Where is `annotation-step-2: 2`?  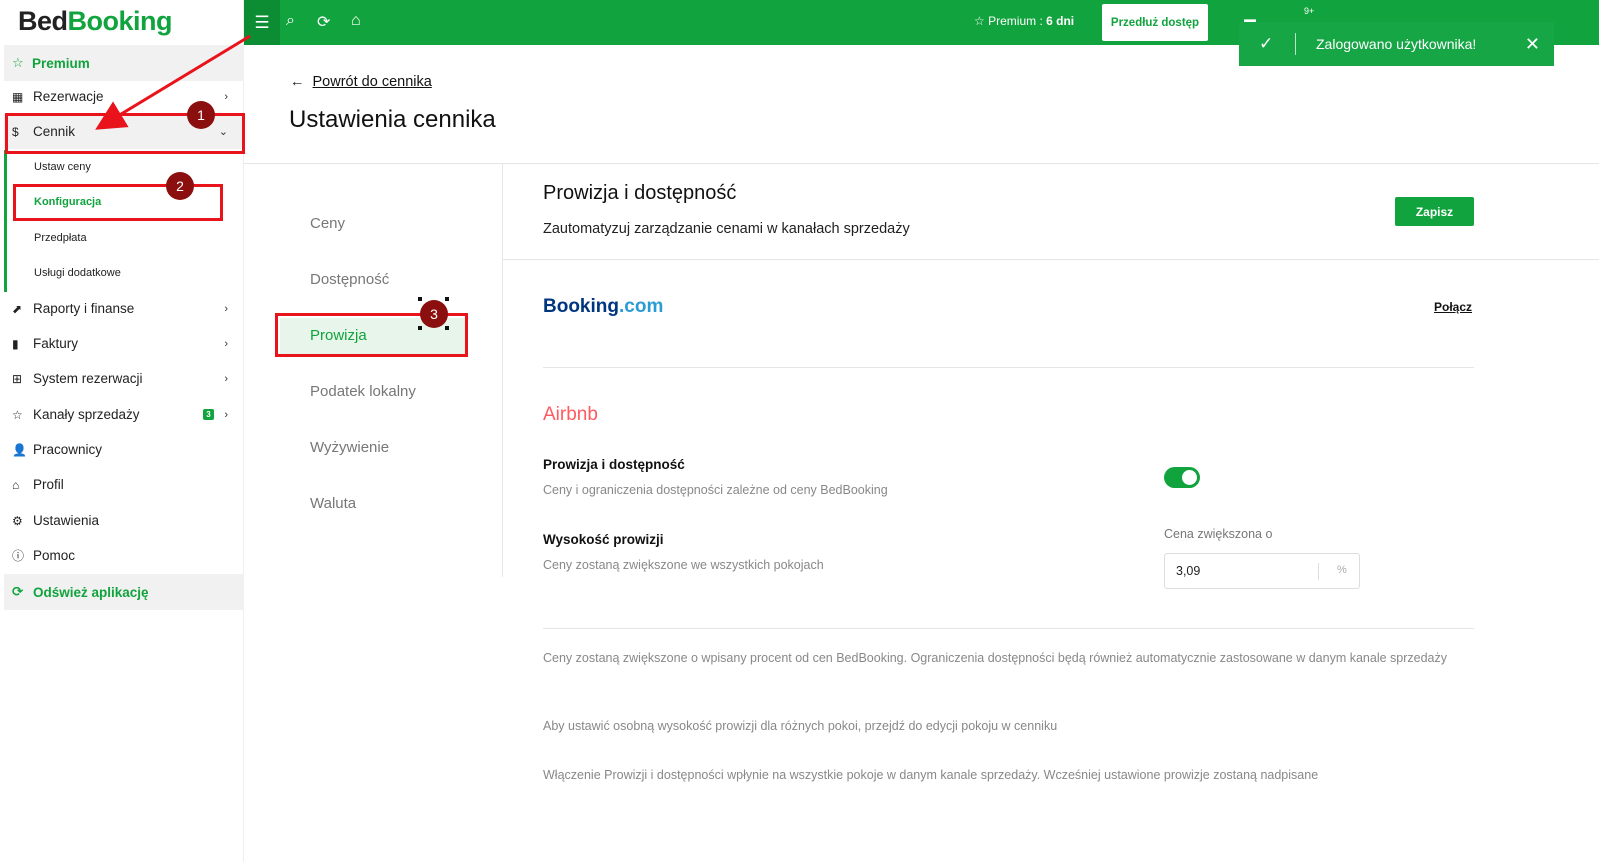 annotation-step-2: 2 is located at coordinates (180, 186).